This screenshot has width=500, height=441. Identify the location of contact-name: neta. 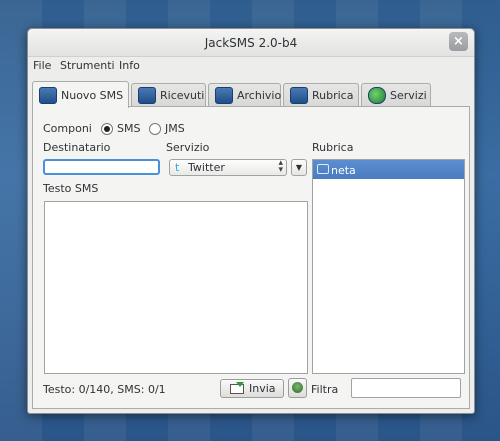
(343, 170).